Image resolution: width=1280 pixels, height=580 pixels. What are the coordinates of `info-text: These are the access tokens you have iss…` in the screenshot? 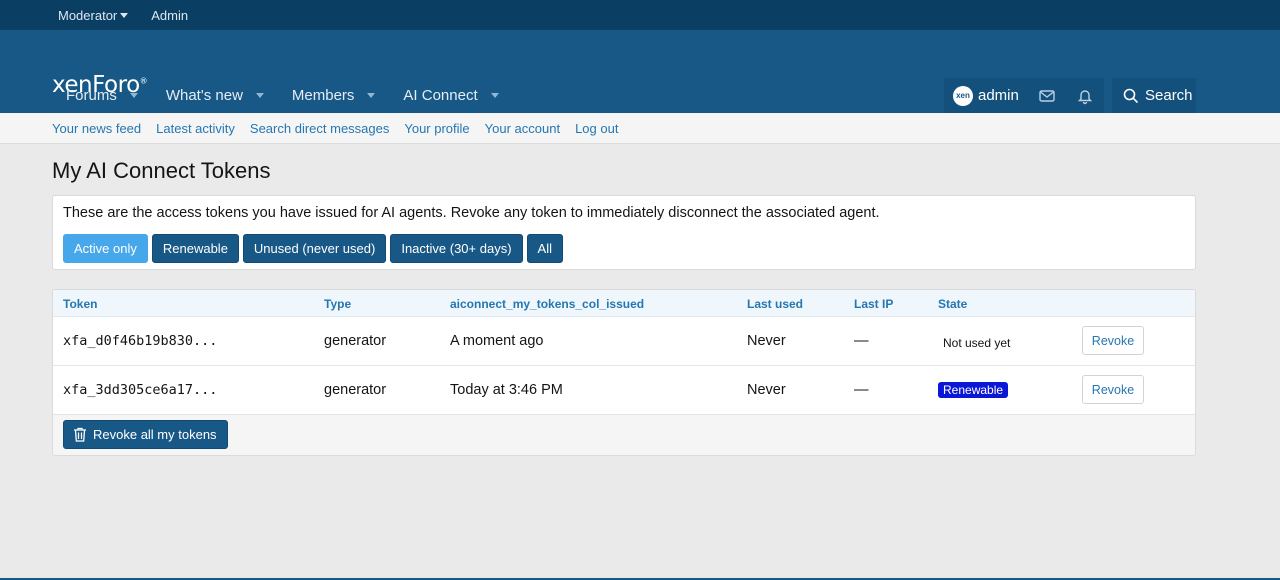 It's located at (471, 213).